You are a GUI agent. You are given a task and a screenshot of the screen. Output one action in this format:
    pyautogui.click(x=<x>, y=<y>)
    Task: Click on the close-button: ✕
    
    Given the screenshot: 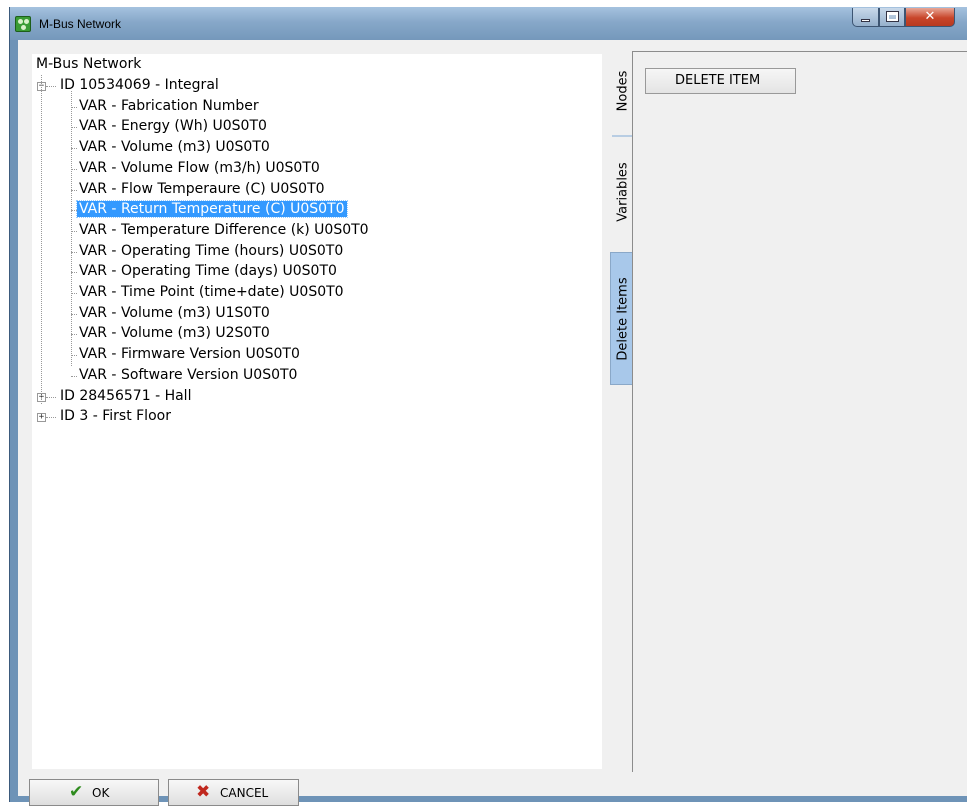 What is the action you would take?
    pyautogui.click(x=930, y=17)
    